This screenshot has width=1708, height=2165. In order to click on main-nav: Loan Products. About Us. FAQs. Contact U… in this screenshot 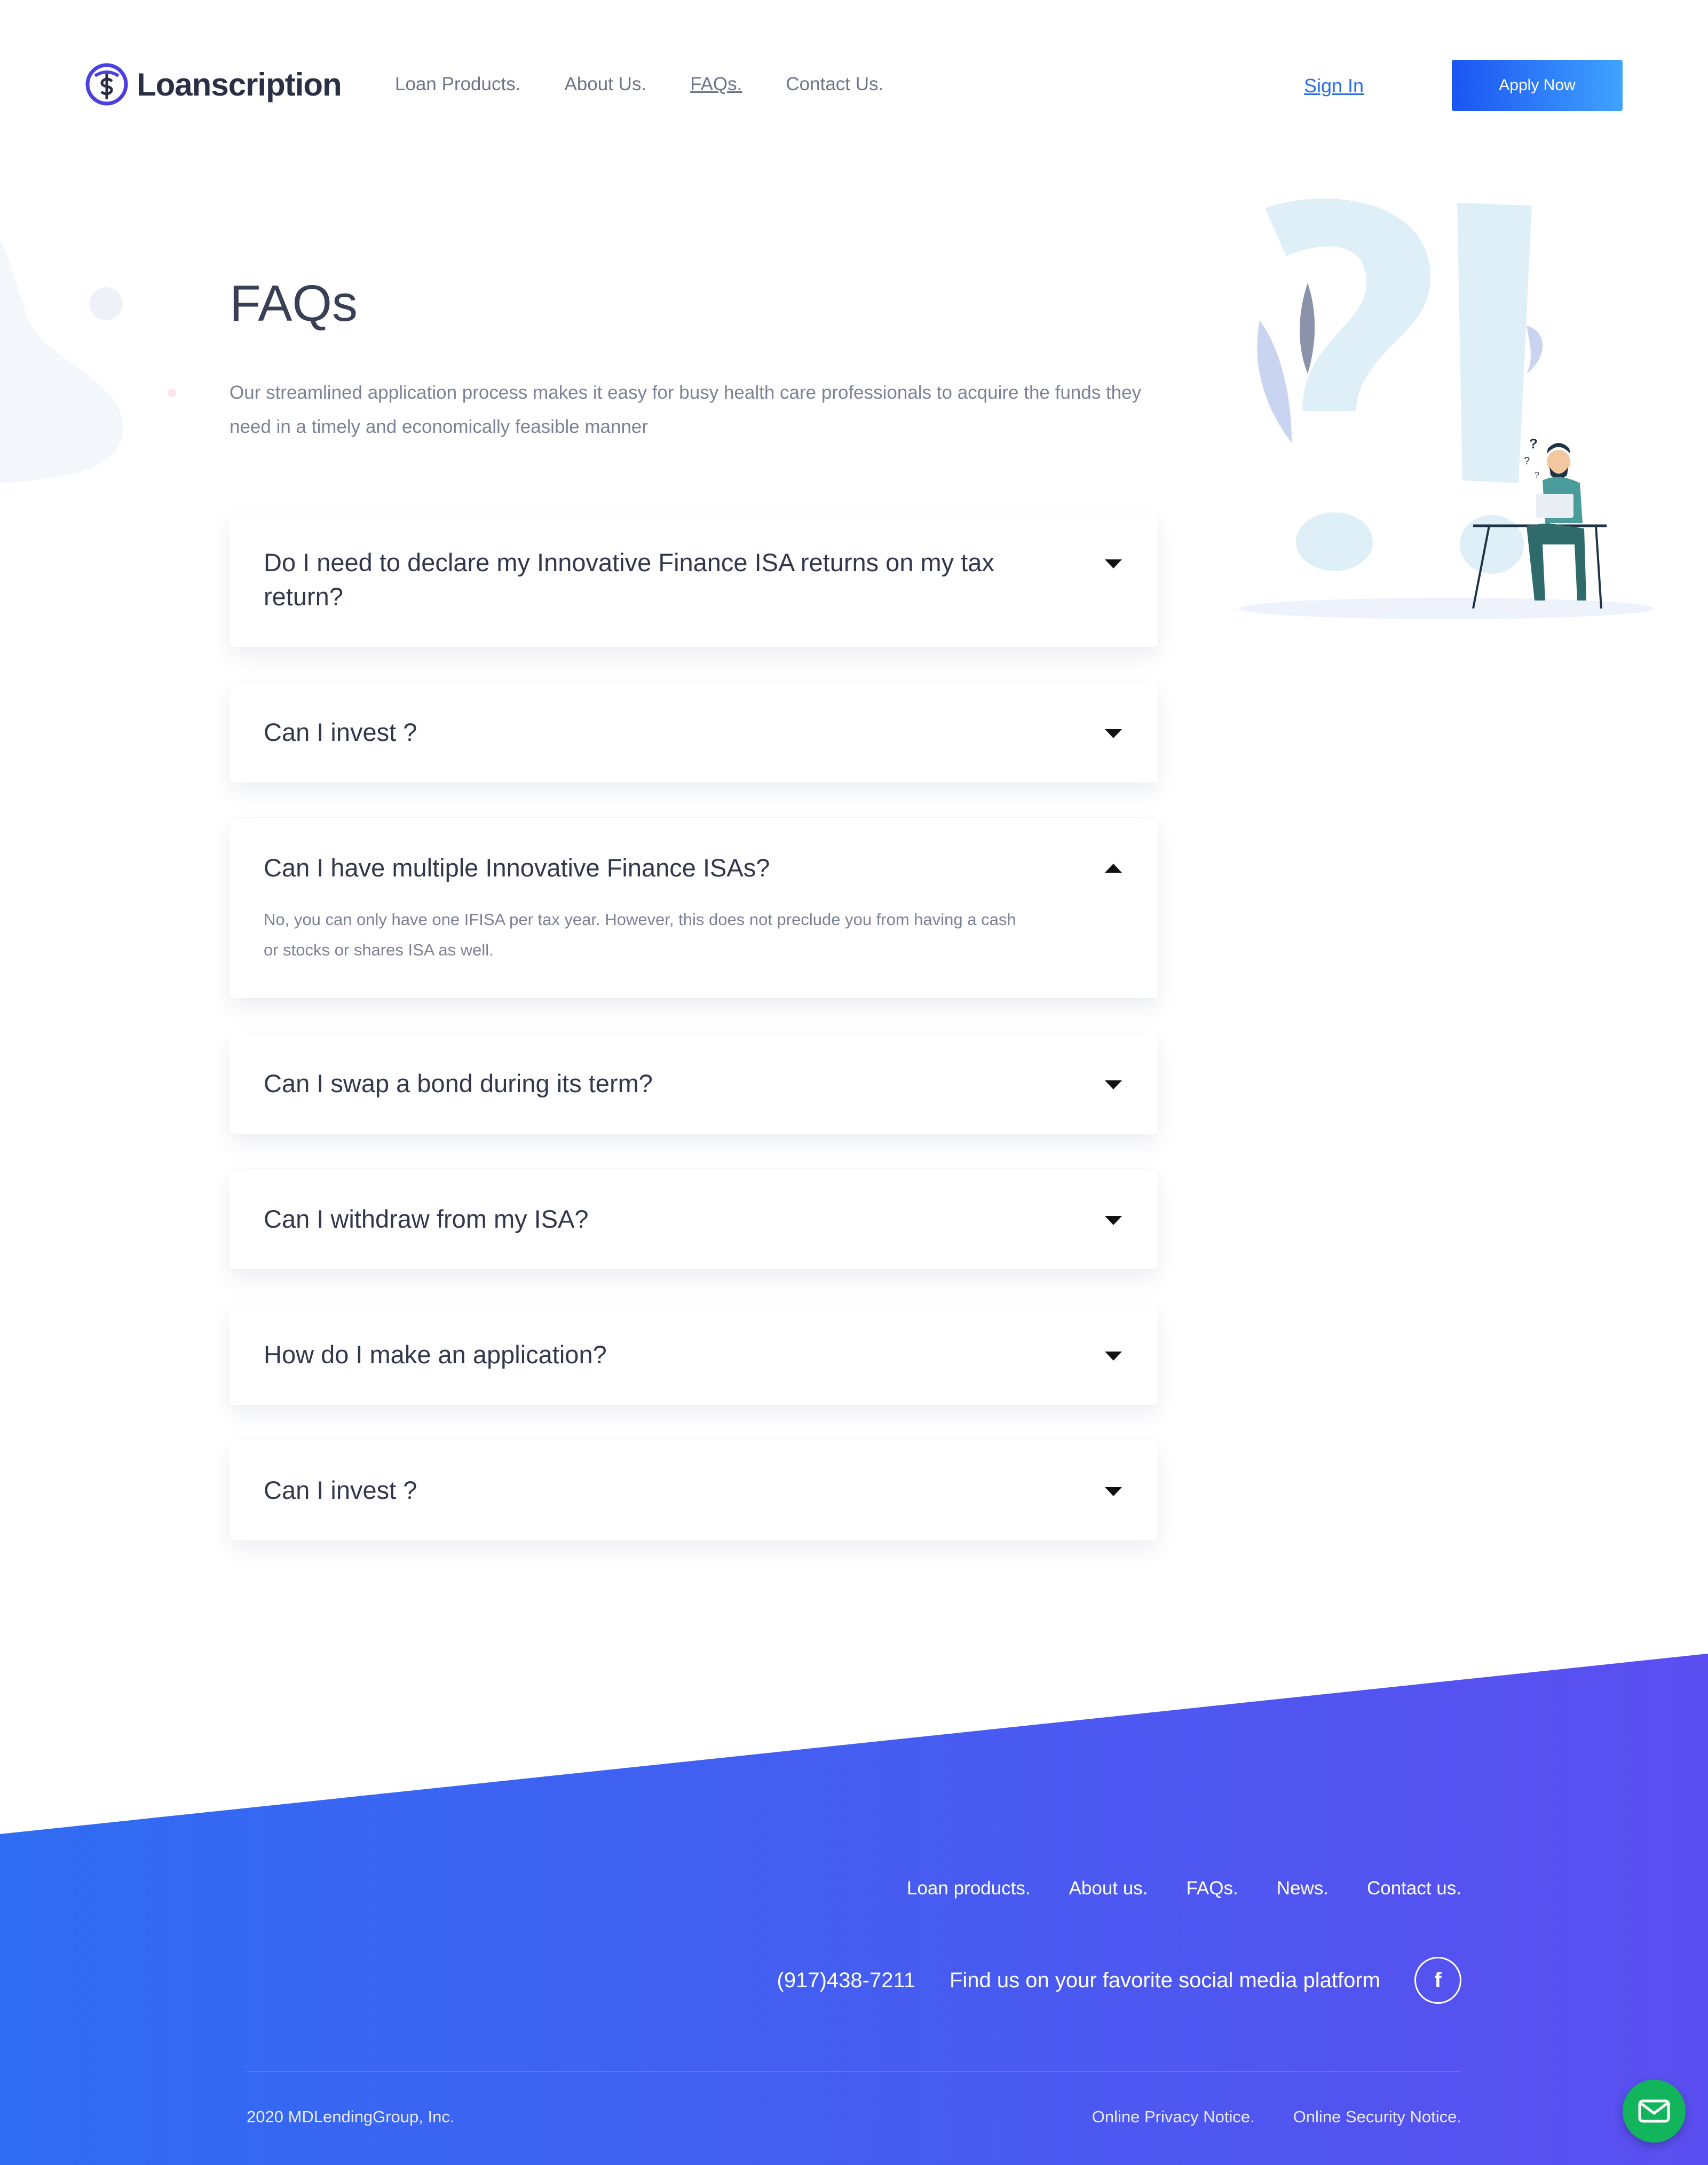, I will do `click(661, 85)`.